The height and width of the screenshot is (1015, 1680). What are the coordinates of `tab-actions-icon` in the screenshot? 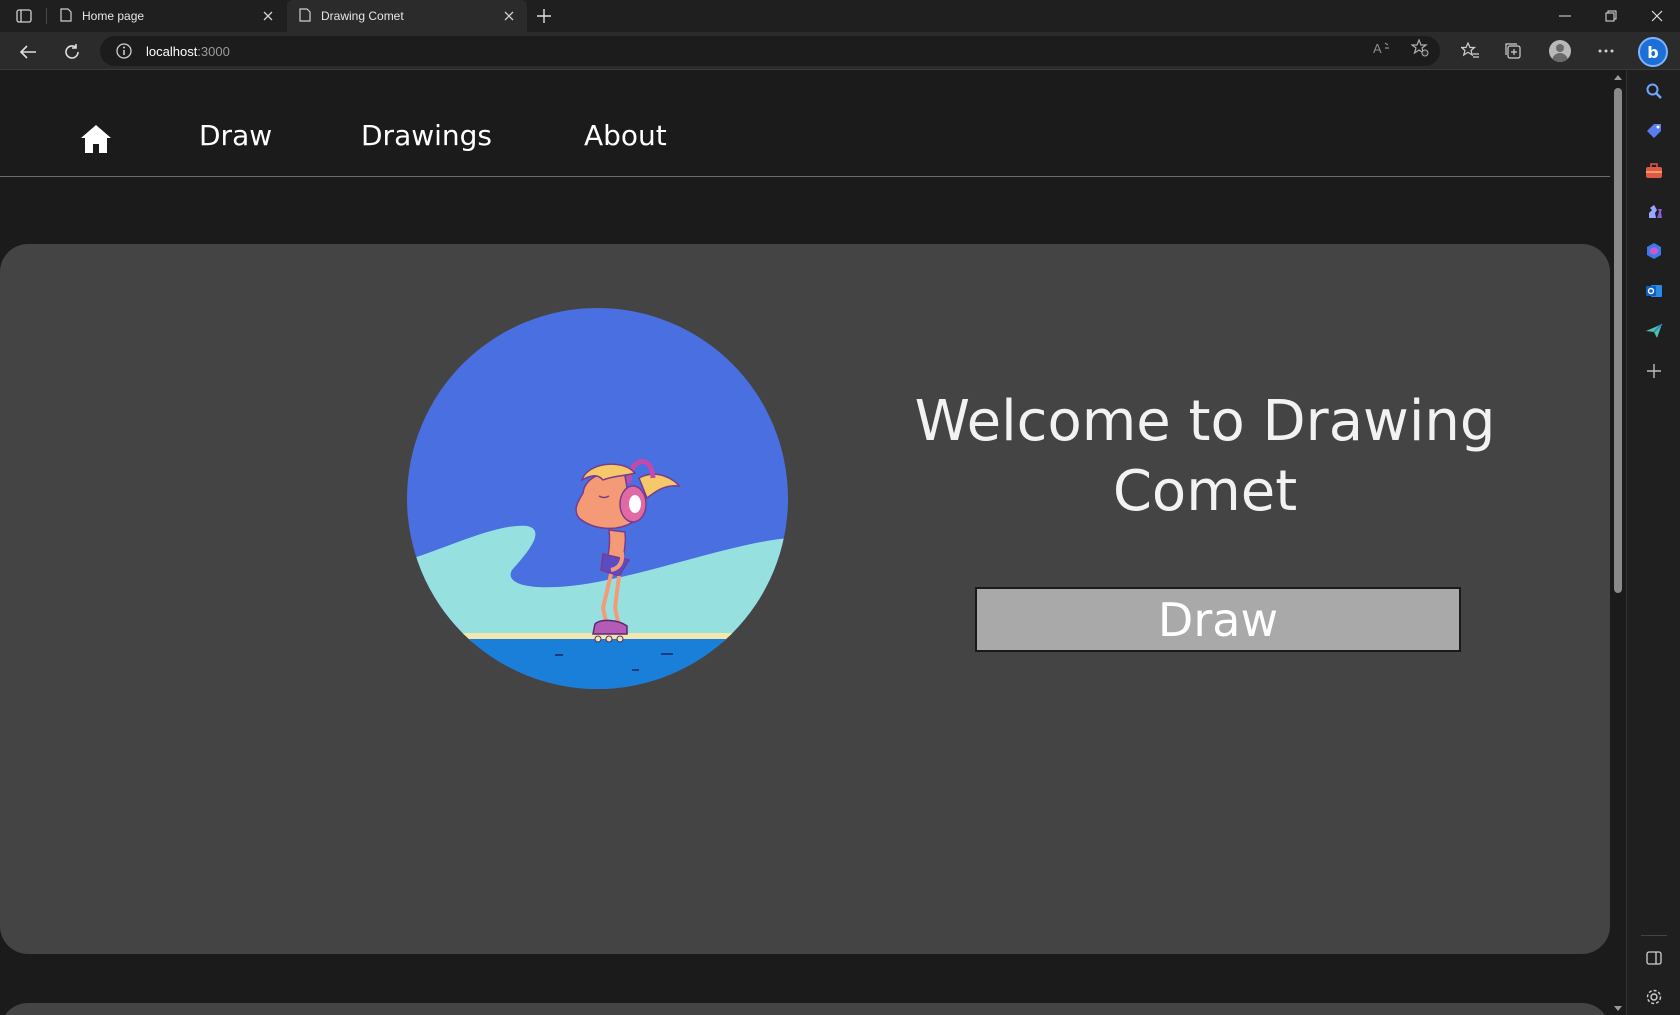 It's located at (24, 16).